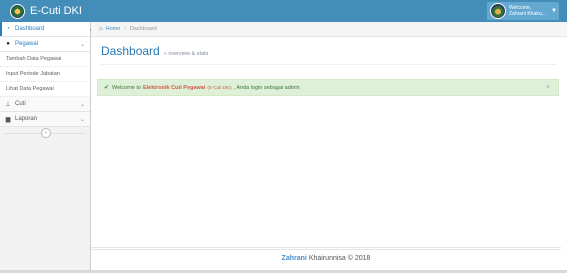  Describe the element at coordinates (266, 87) in the screenshot. I see `alert-suffix: , Anda login sebagai admin` at that location.